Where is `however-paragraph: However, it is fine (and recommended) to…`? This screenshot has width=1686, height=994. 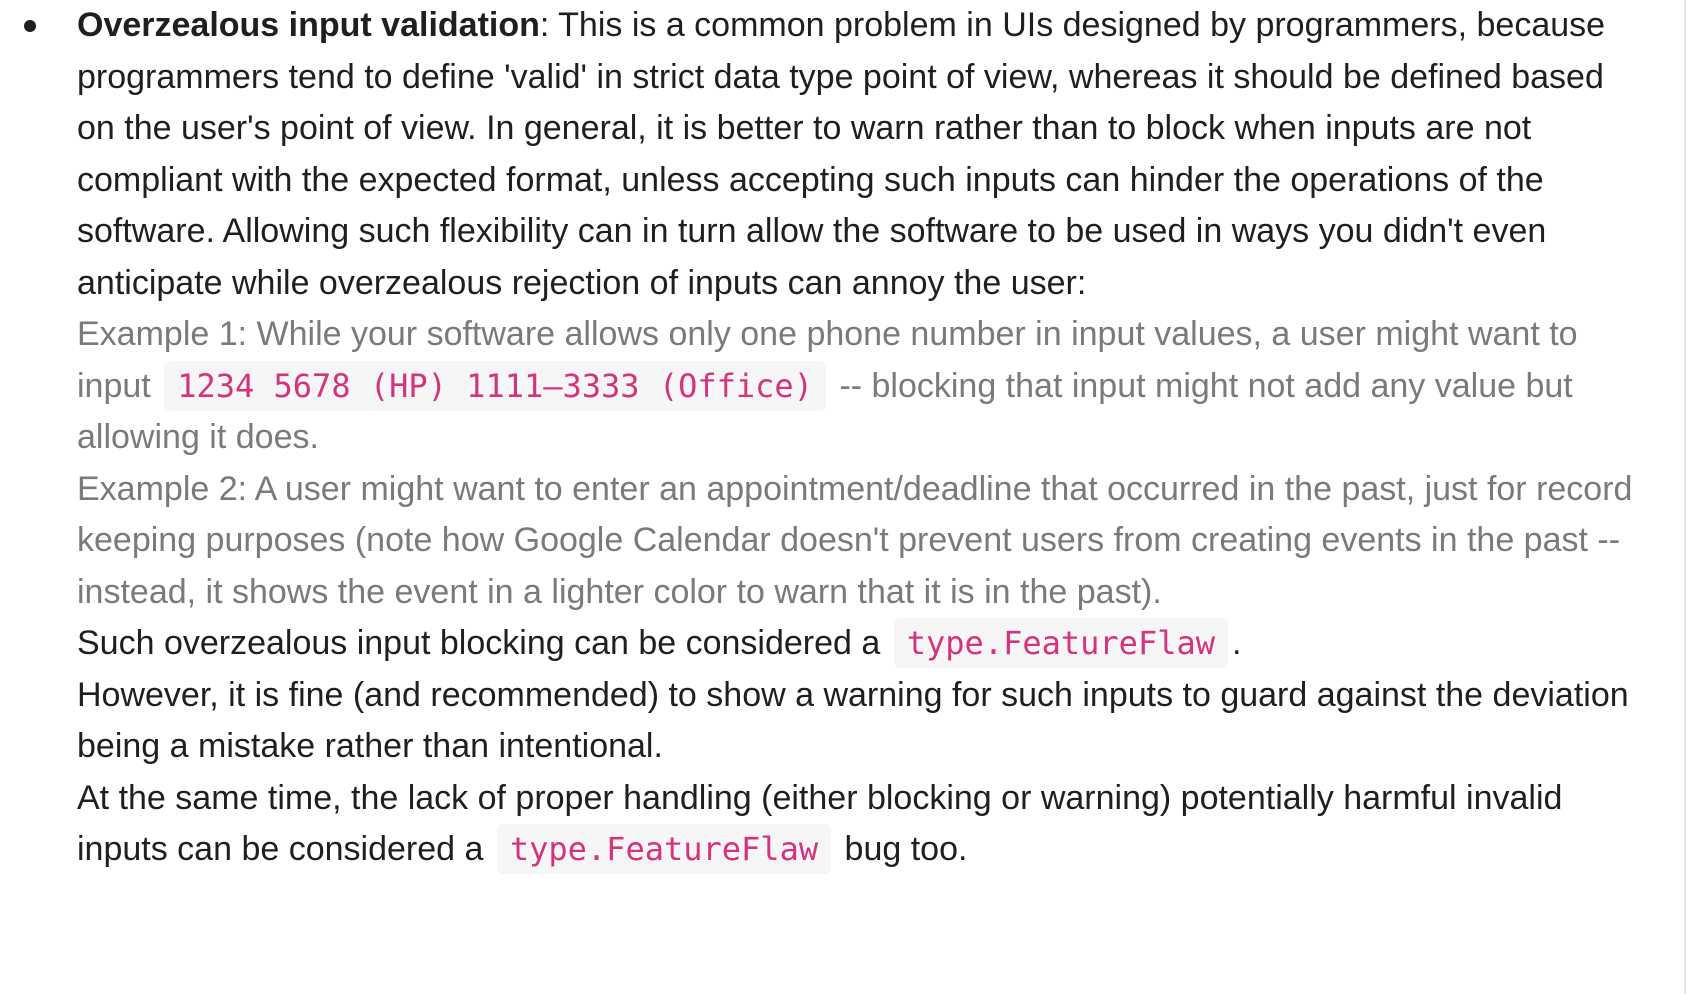 however-paragraph: However, it is fine (and recommended) to… is located at coordinates (853, 720).